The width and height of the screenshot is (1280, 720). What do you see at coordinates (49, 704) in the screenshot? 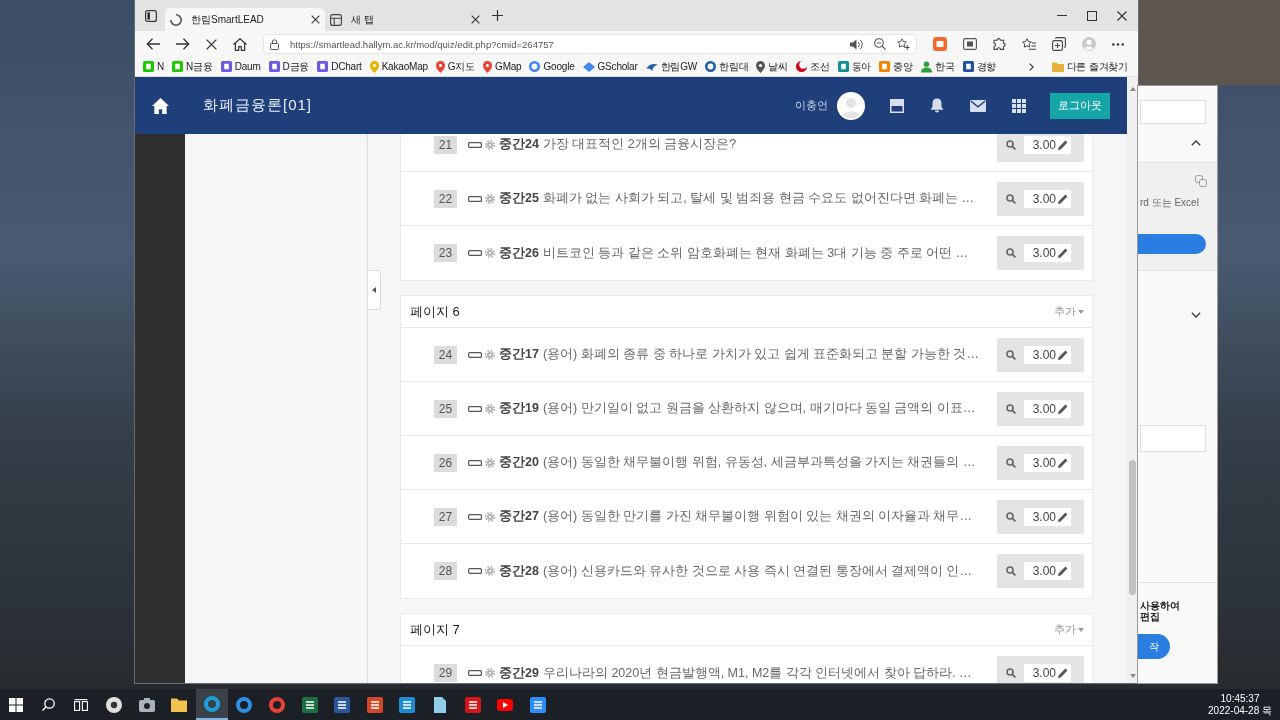
I see `search-icon` at bounding box center [49, 704].